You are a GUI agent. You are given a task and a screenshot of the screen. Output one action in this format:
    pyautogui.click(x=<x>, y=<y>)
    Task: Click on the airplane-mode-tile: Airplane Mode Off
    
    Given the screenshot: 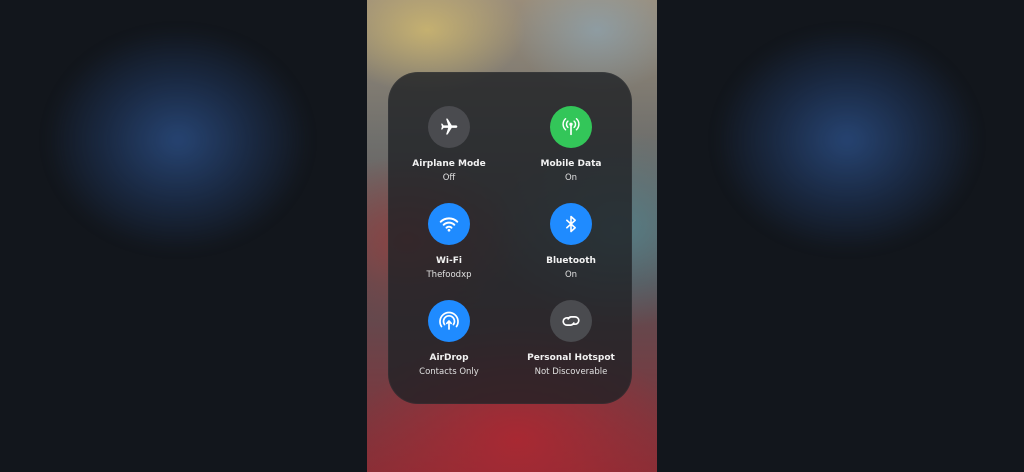 What is the action you would take?
    pyautogui.click(x=449, y=145)
    